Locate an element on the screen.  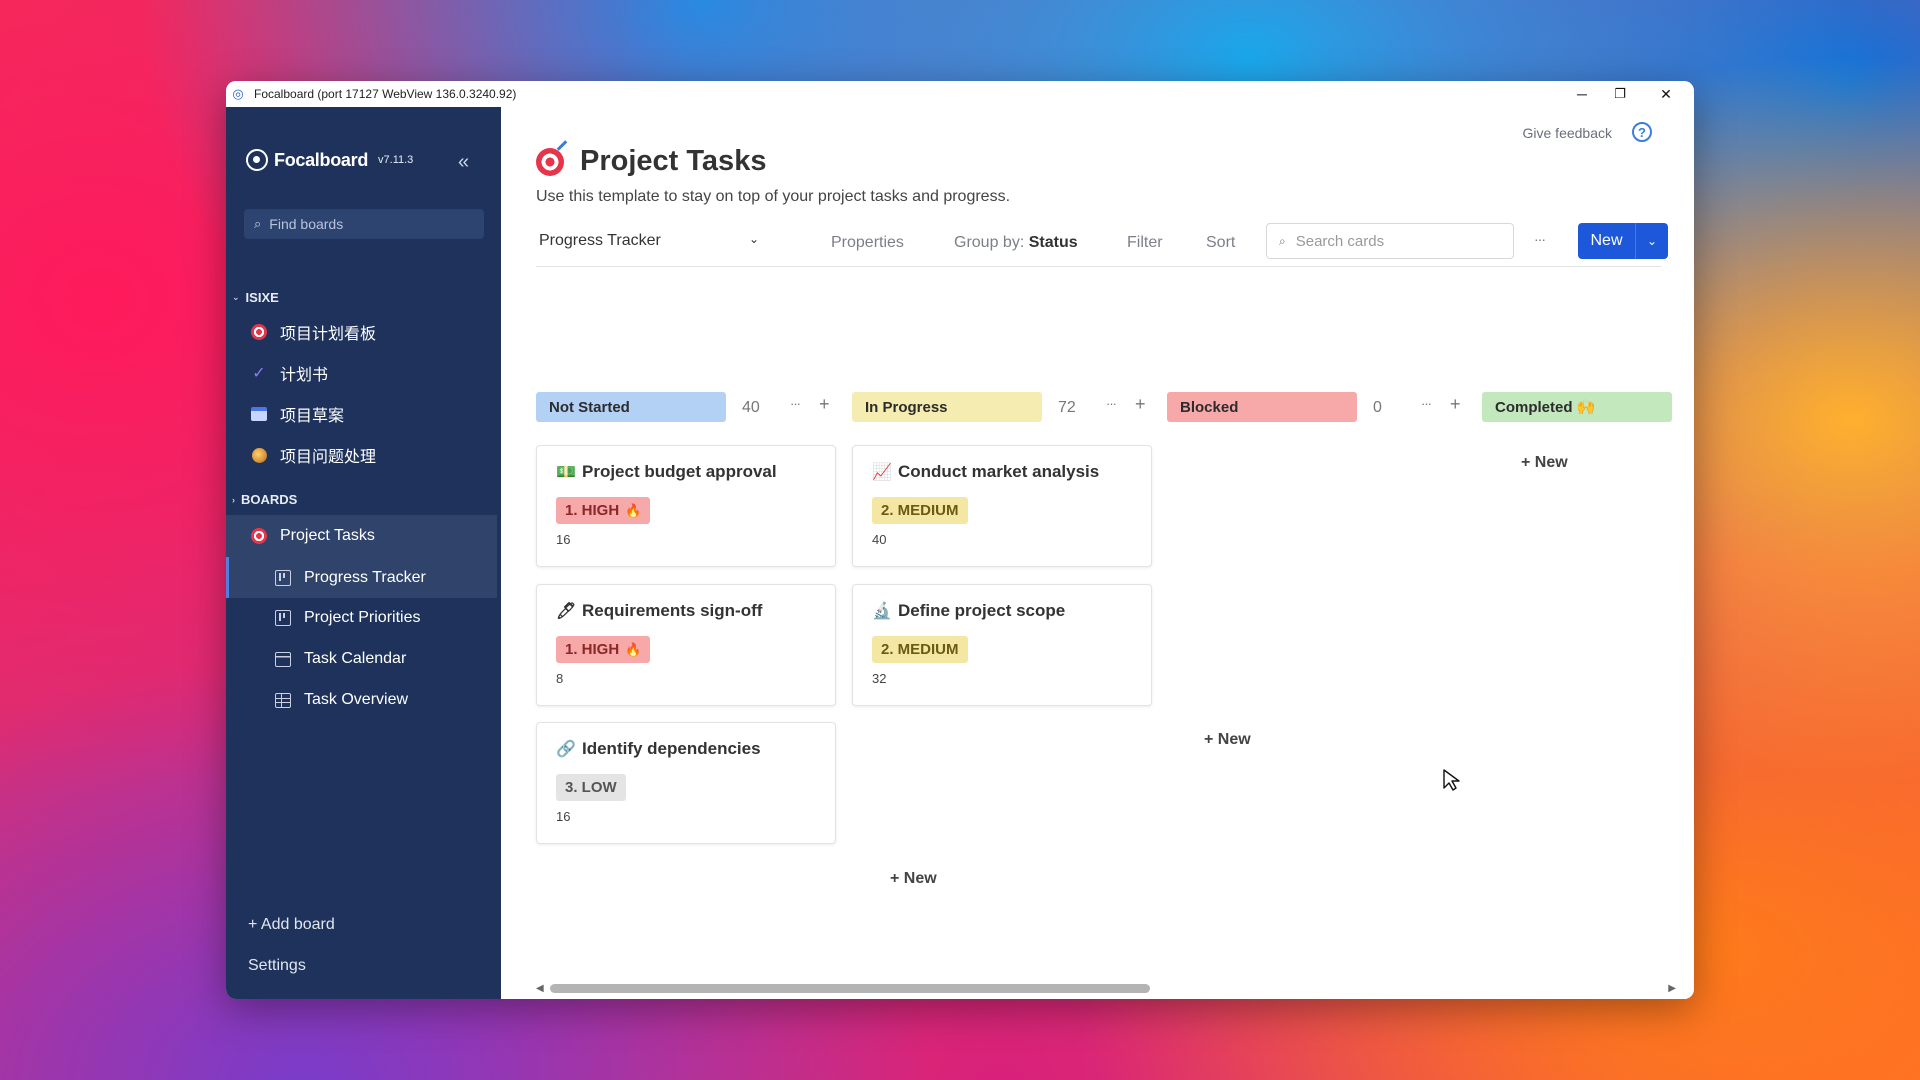
pen-icon: 🖊 is located at coordinates (566, 611).